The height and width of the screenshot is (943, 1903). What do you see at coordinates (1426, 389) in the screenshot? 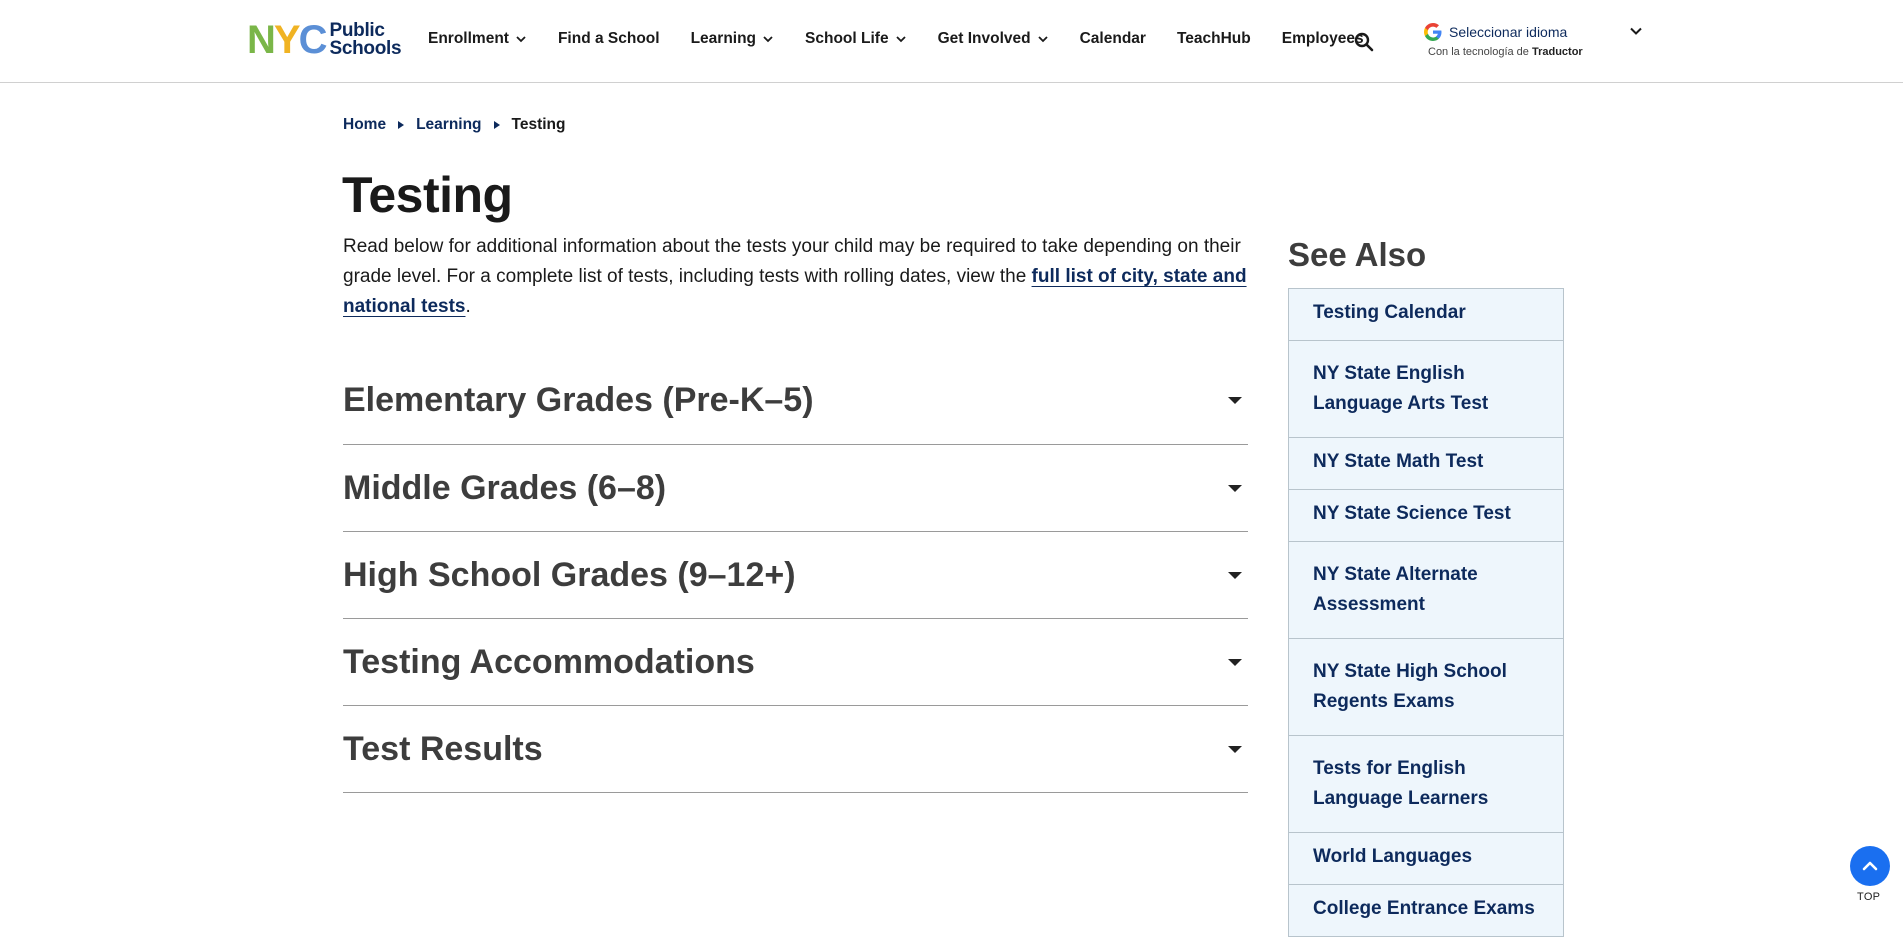
I see `see-also-ela-test: NY State English Language Arts Test` at bounding box center [1426, 389].